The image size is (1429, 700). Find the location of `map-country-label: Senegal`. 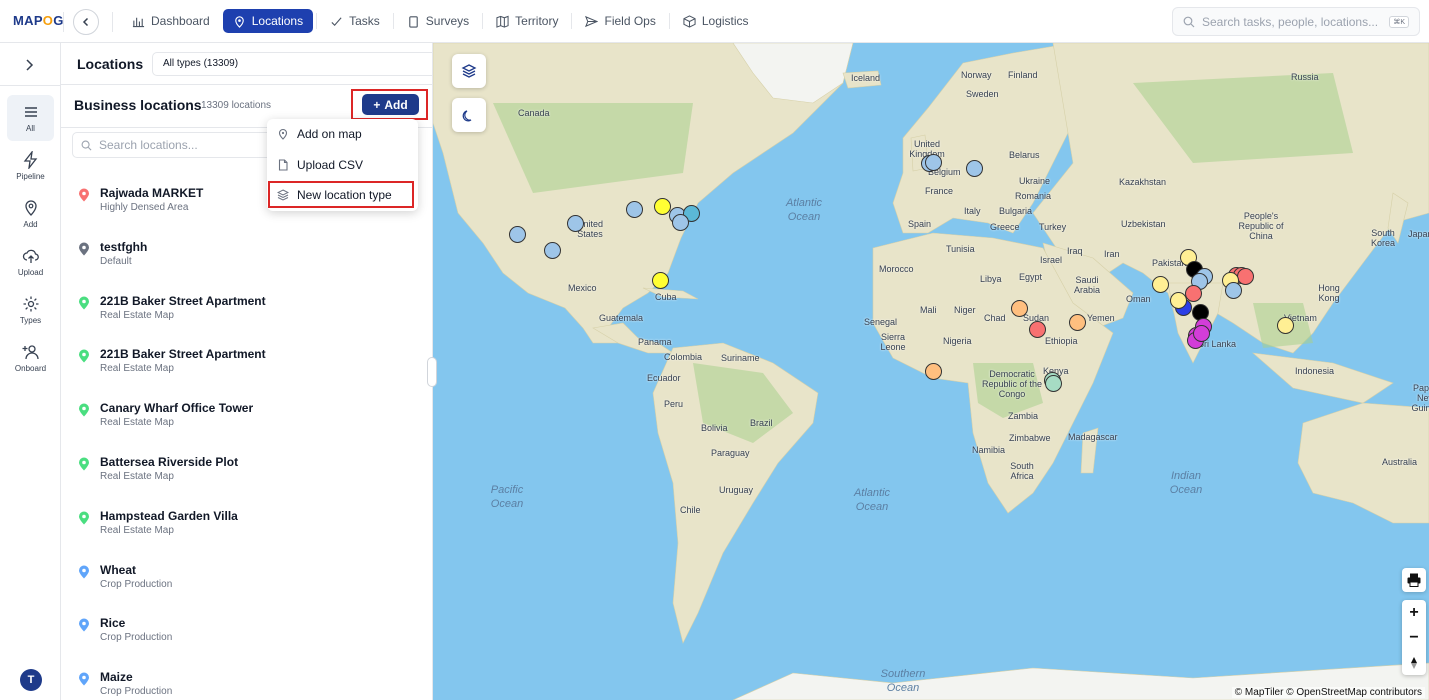

map-country-label: Senegal is located at coordinates (881, 322).